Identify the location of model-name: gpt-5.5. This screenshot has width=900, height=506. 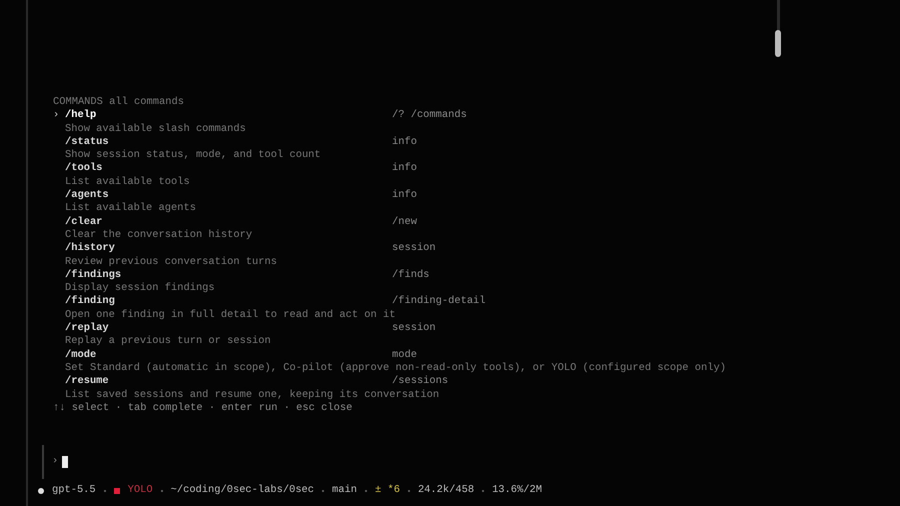
(74, 491).